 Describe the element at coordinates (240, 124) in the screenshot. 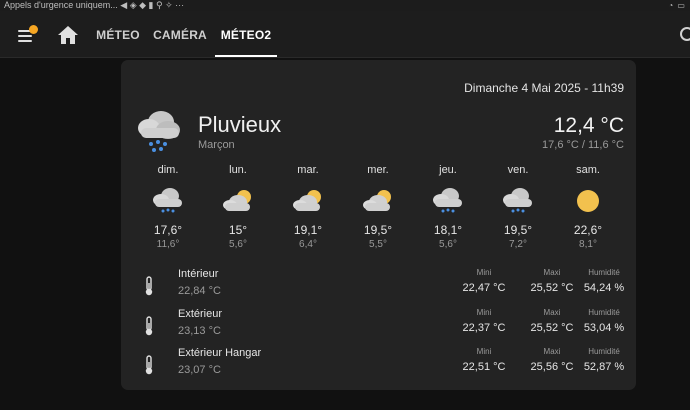

I see `current-condition: Pluvieux` at that location.